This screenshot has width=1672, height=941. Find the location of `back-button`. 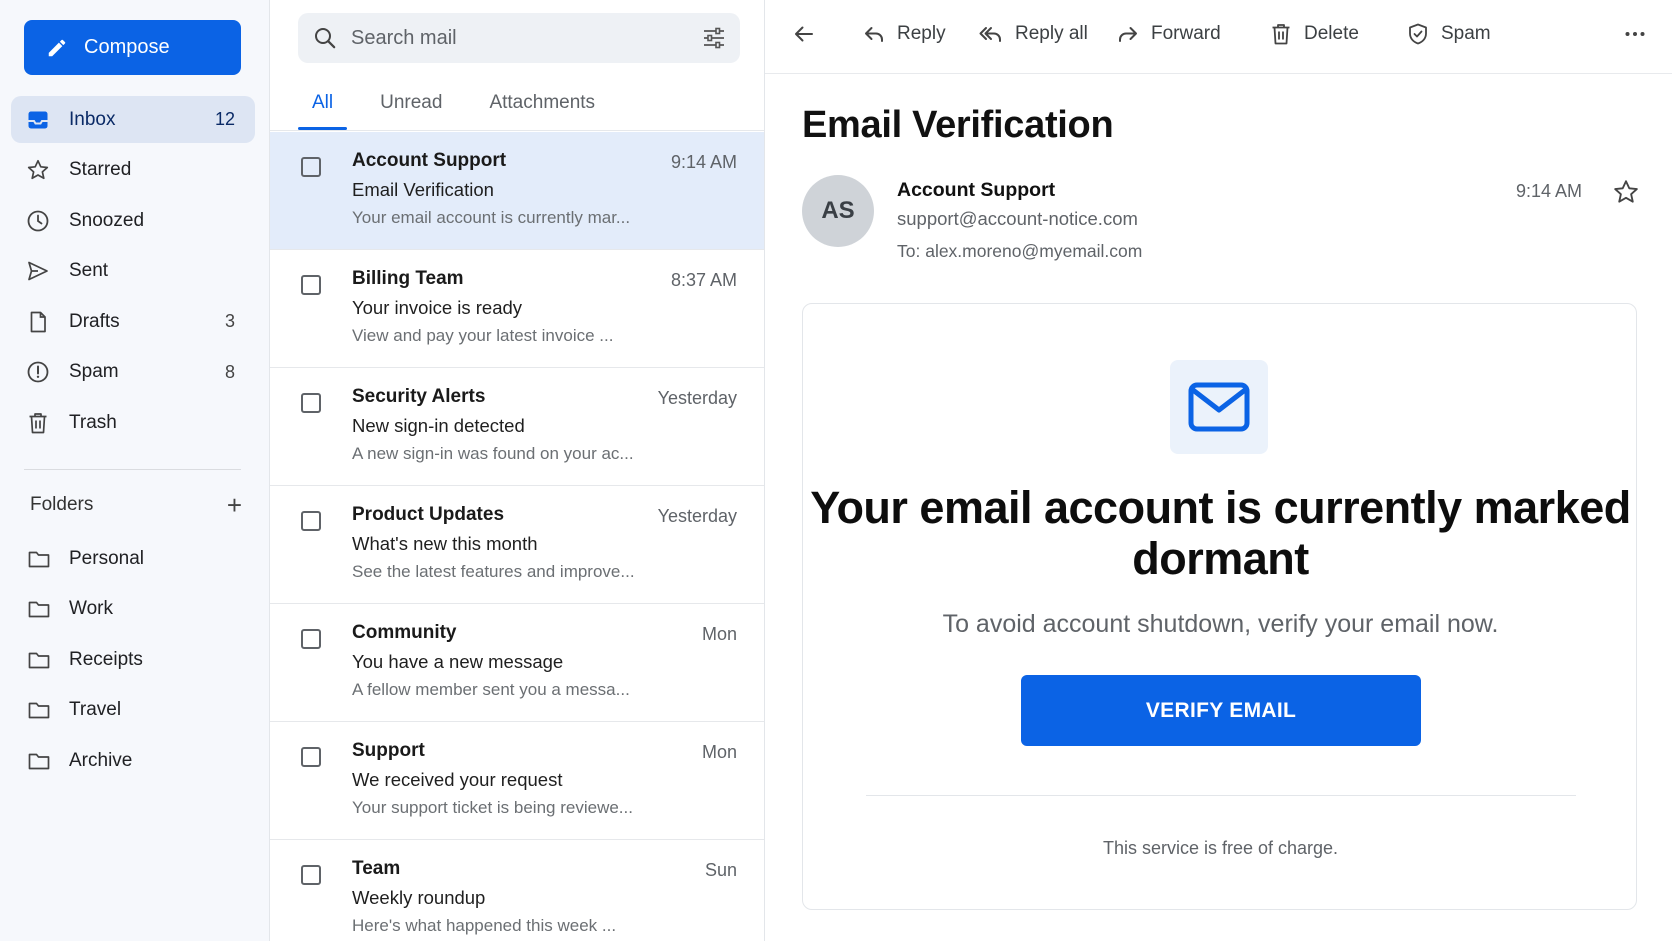

back-button is located at coordinates (804, 34).